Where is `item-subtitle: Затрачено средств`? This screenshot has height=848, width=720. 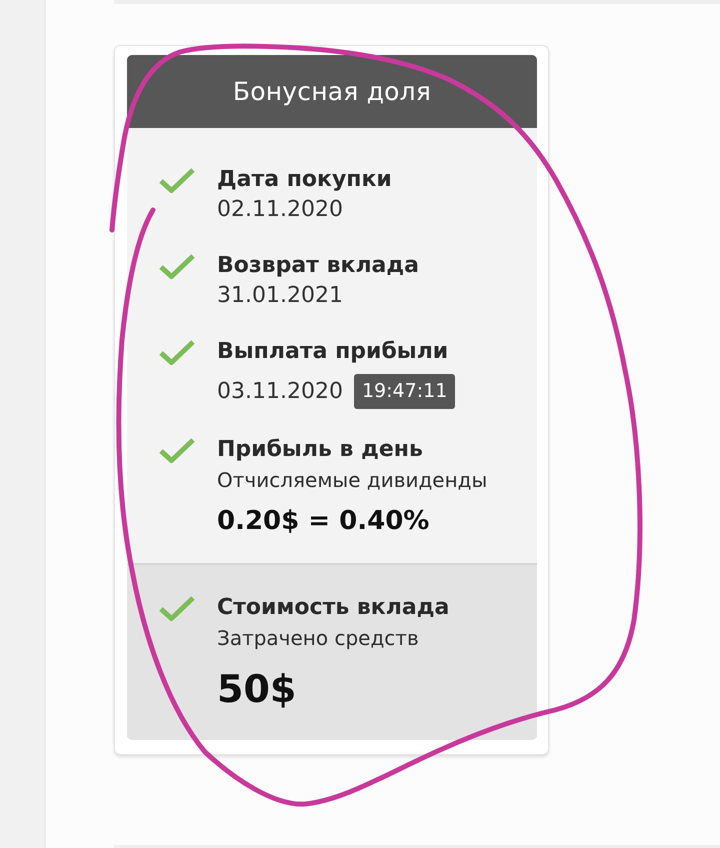 item-subtitle: Затрачено средств is located at coordinates (318, 638).